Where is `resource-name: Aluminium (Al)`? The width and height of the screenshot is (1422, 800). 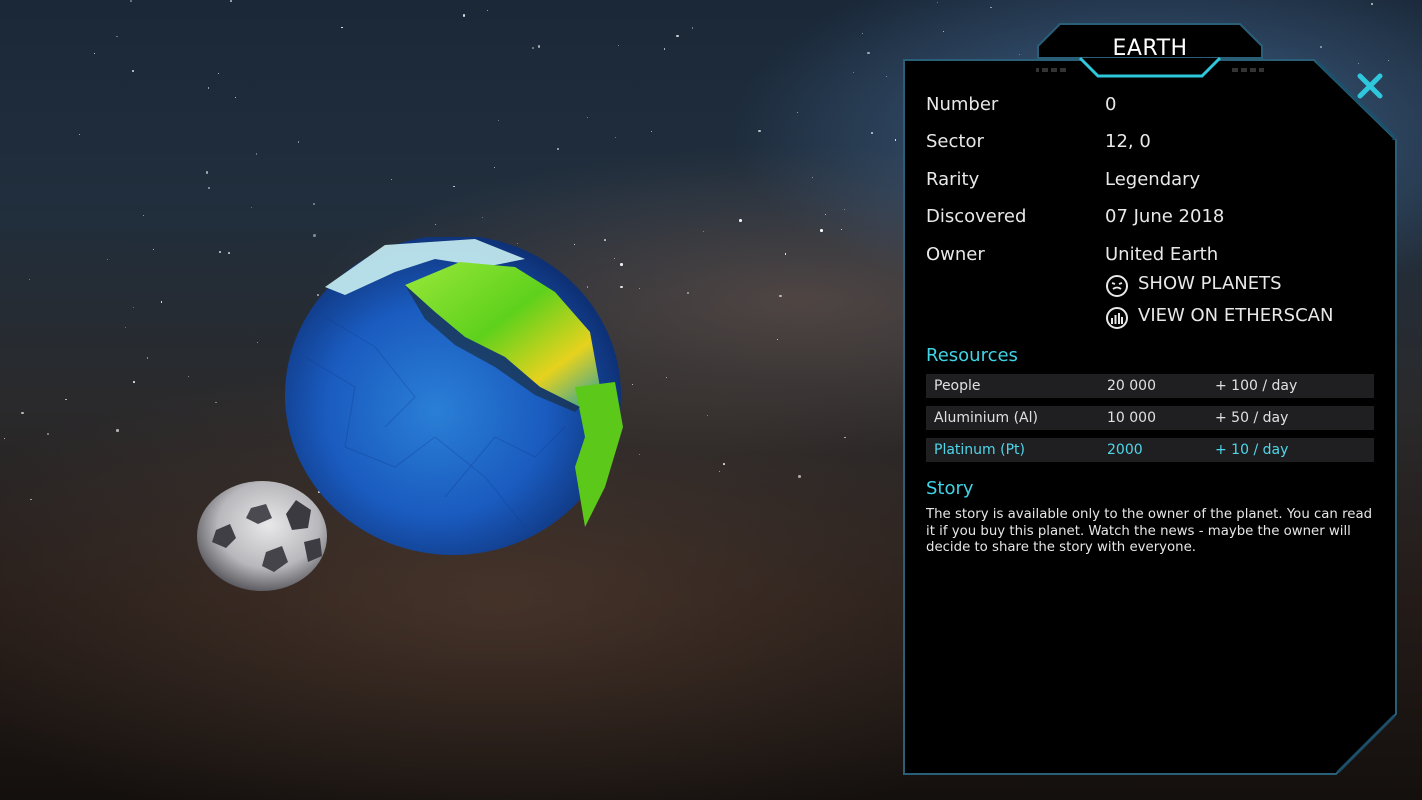
resource-name: Aluminium (Al) is located at coordinates (986, 418).